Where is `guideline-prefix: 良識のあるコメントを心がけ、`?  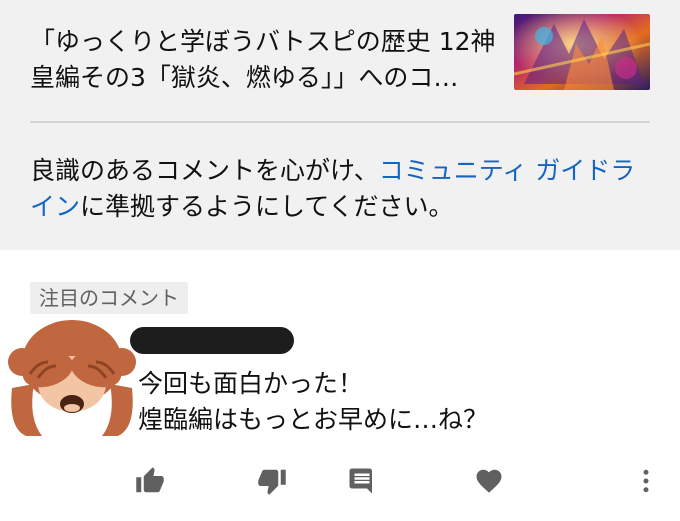 guideline-prefix: 良識のあるコメントを心がけ、 is located at coordinates (204, 170).